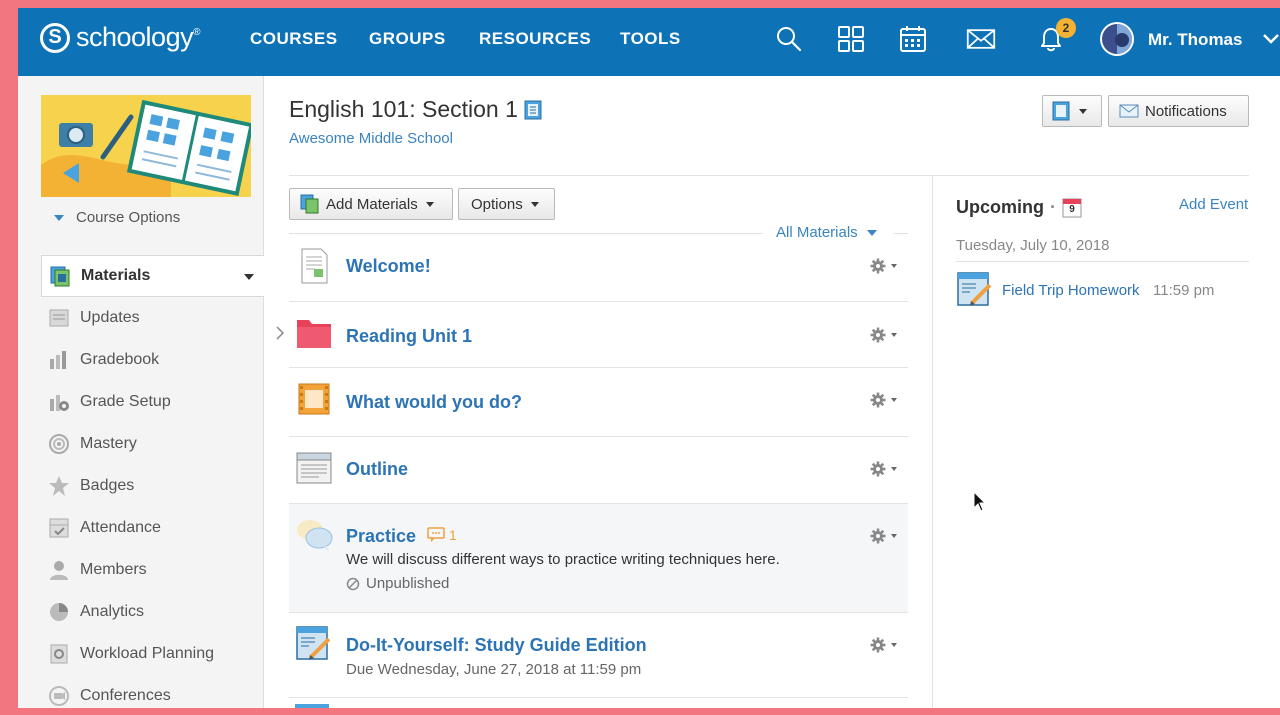 Image resolution: width=1280 pixels, height=715 pixels. What do you see at coordinates (110, 317) in the screenshot?
I see `sidebar-item-label: Updates` at bounding box center [110, 317].